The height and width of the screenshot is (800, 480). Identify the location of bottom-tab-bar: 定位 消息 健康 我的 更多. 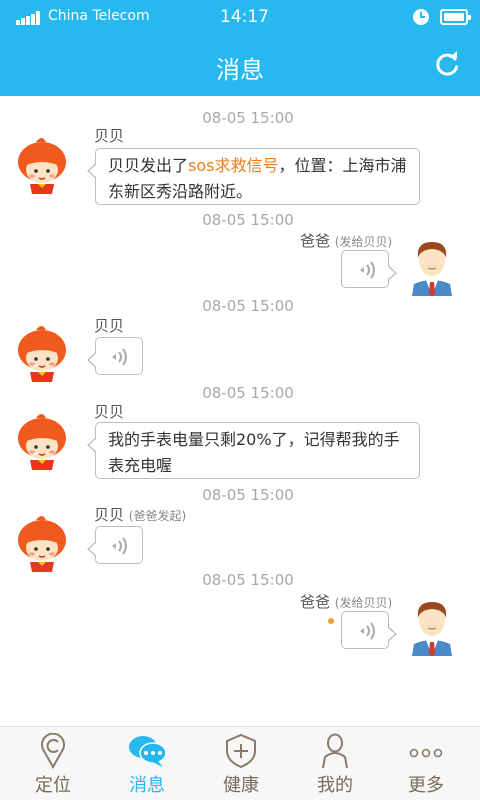
(240, 763).